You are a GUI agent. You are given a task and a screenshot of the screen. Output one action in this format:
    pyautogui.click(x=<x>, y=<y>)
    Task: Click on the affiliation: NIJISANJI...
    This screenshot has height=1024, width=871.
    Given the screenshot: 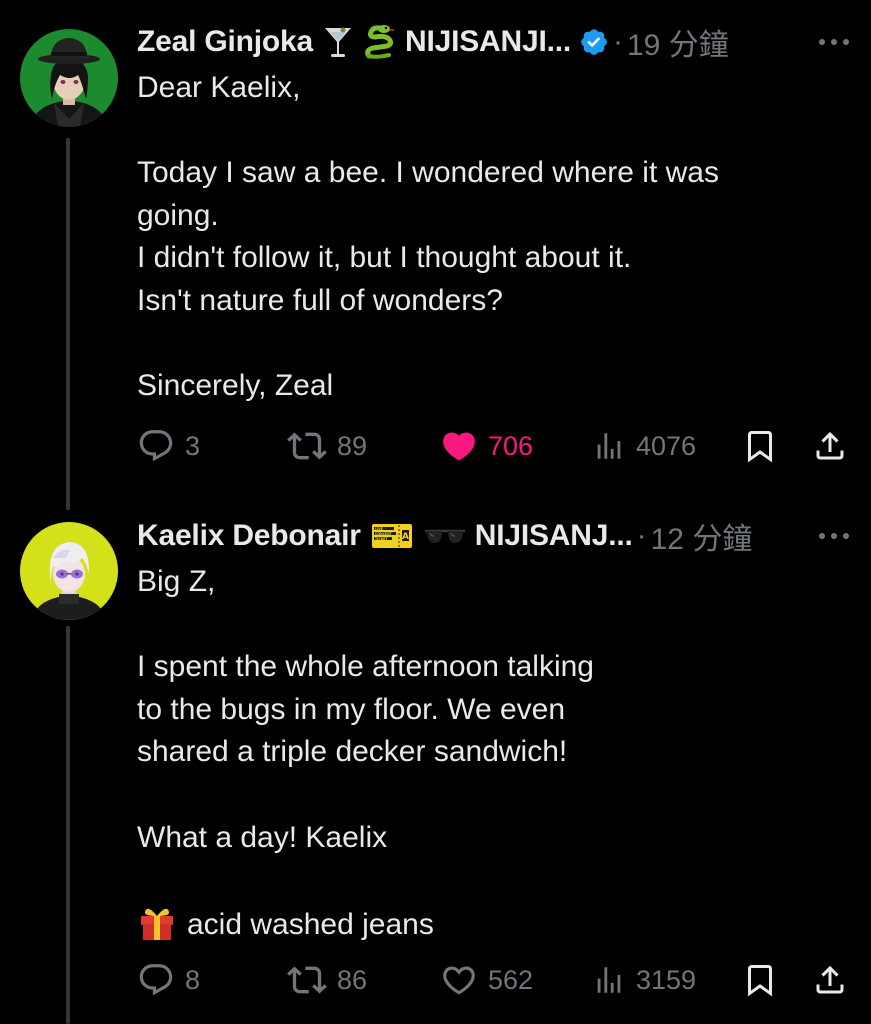 What is the action you would take?
    pyautogui.click(x=488, y=42)
    